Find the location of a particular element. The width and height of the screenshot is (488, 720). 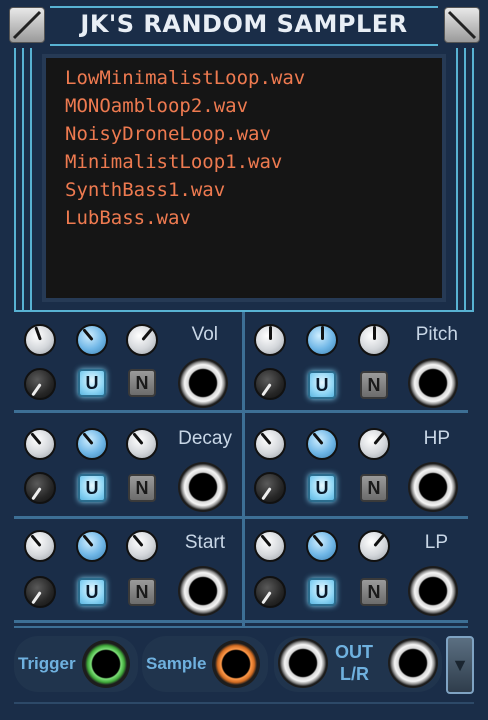

lp-cv-knob is located at coordinates (270, 592).